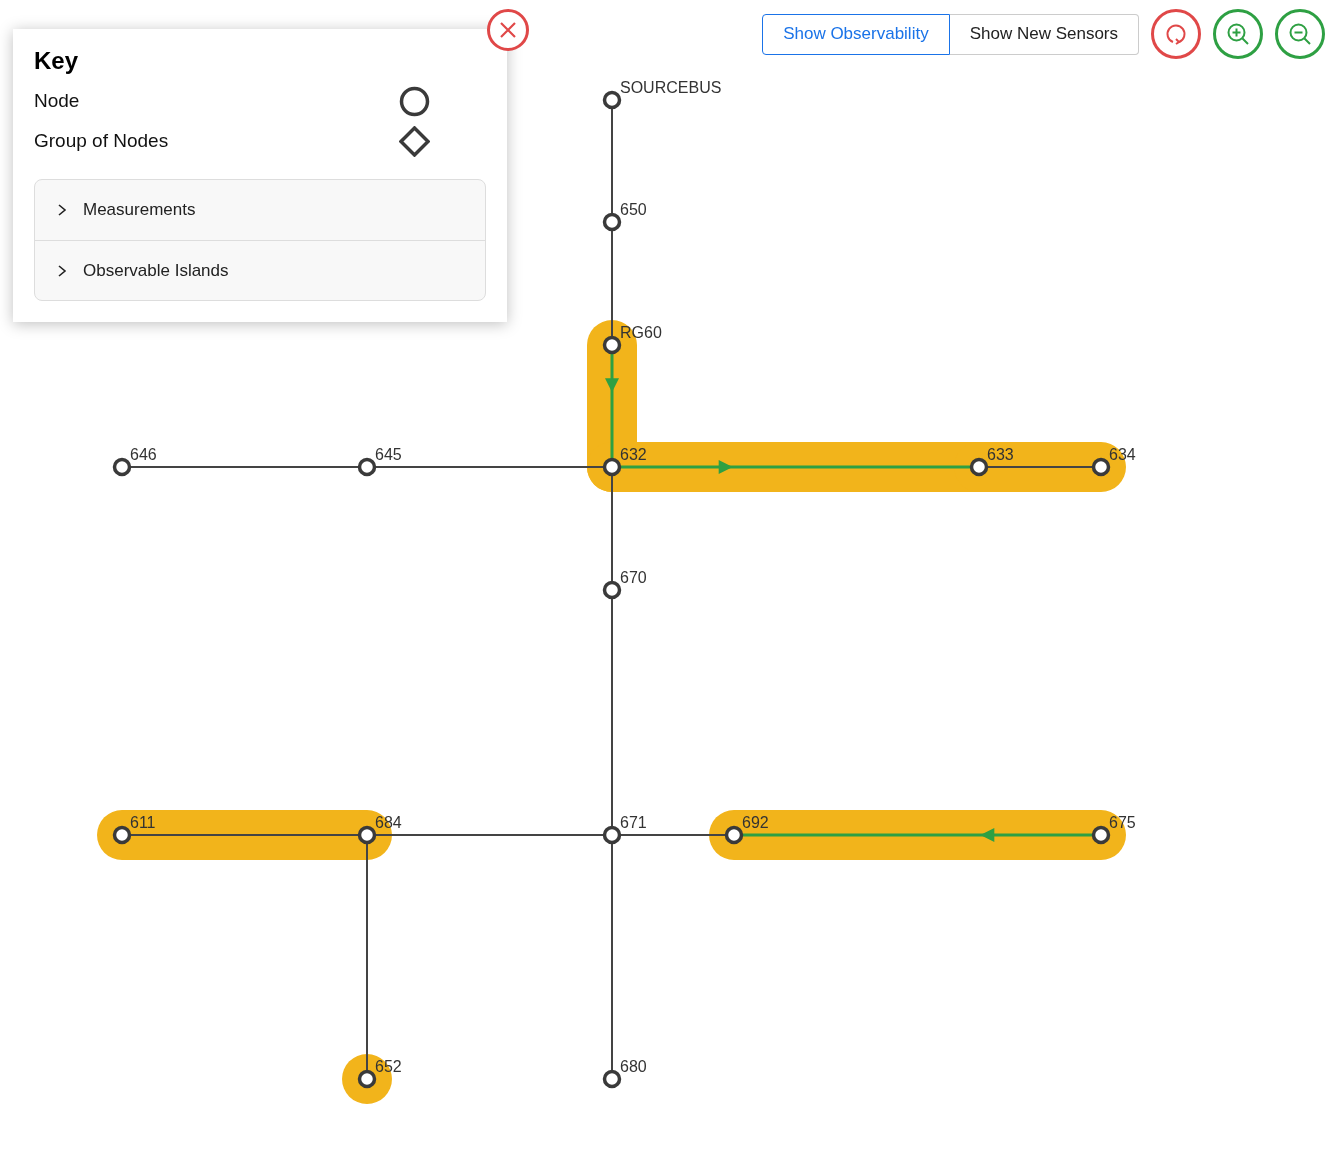 The width and height of the screenshot is (1337, 1171). I want to click on zoom-in-icon, so click(1238, 34).